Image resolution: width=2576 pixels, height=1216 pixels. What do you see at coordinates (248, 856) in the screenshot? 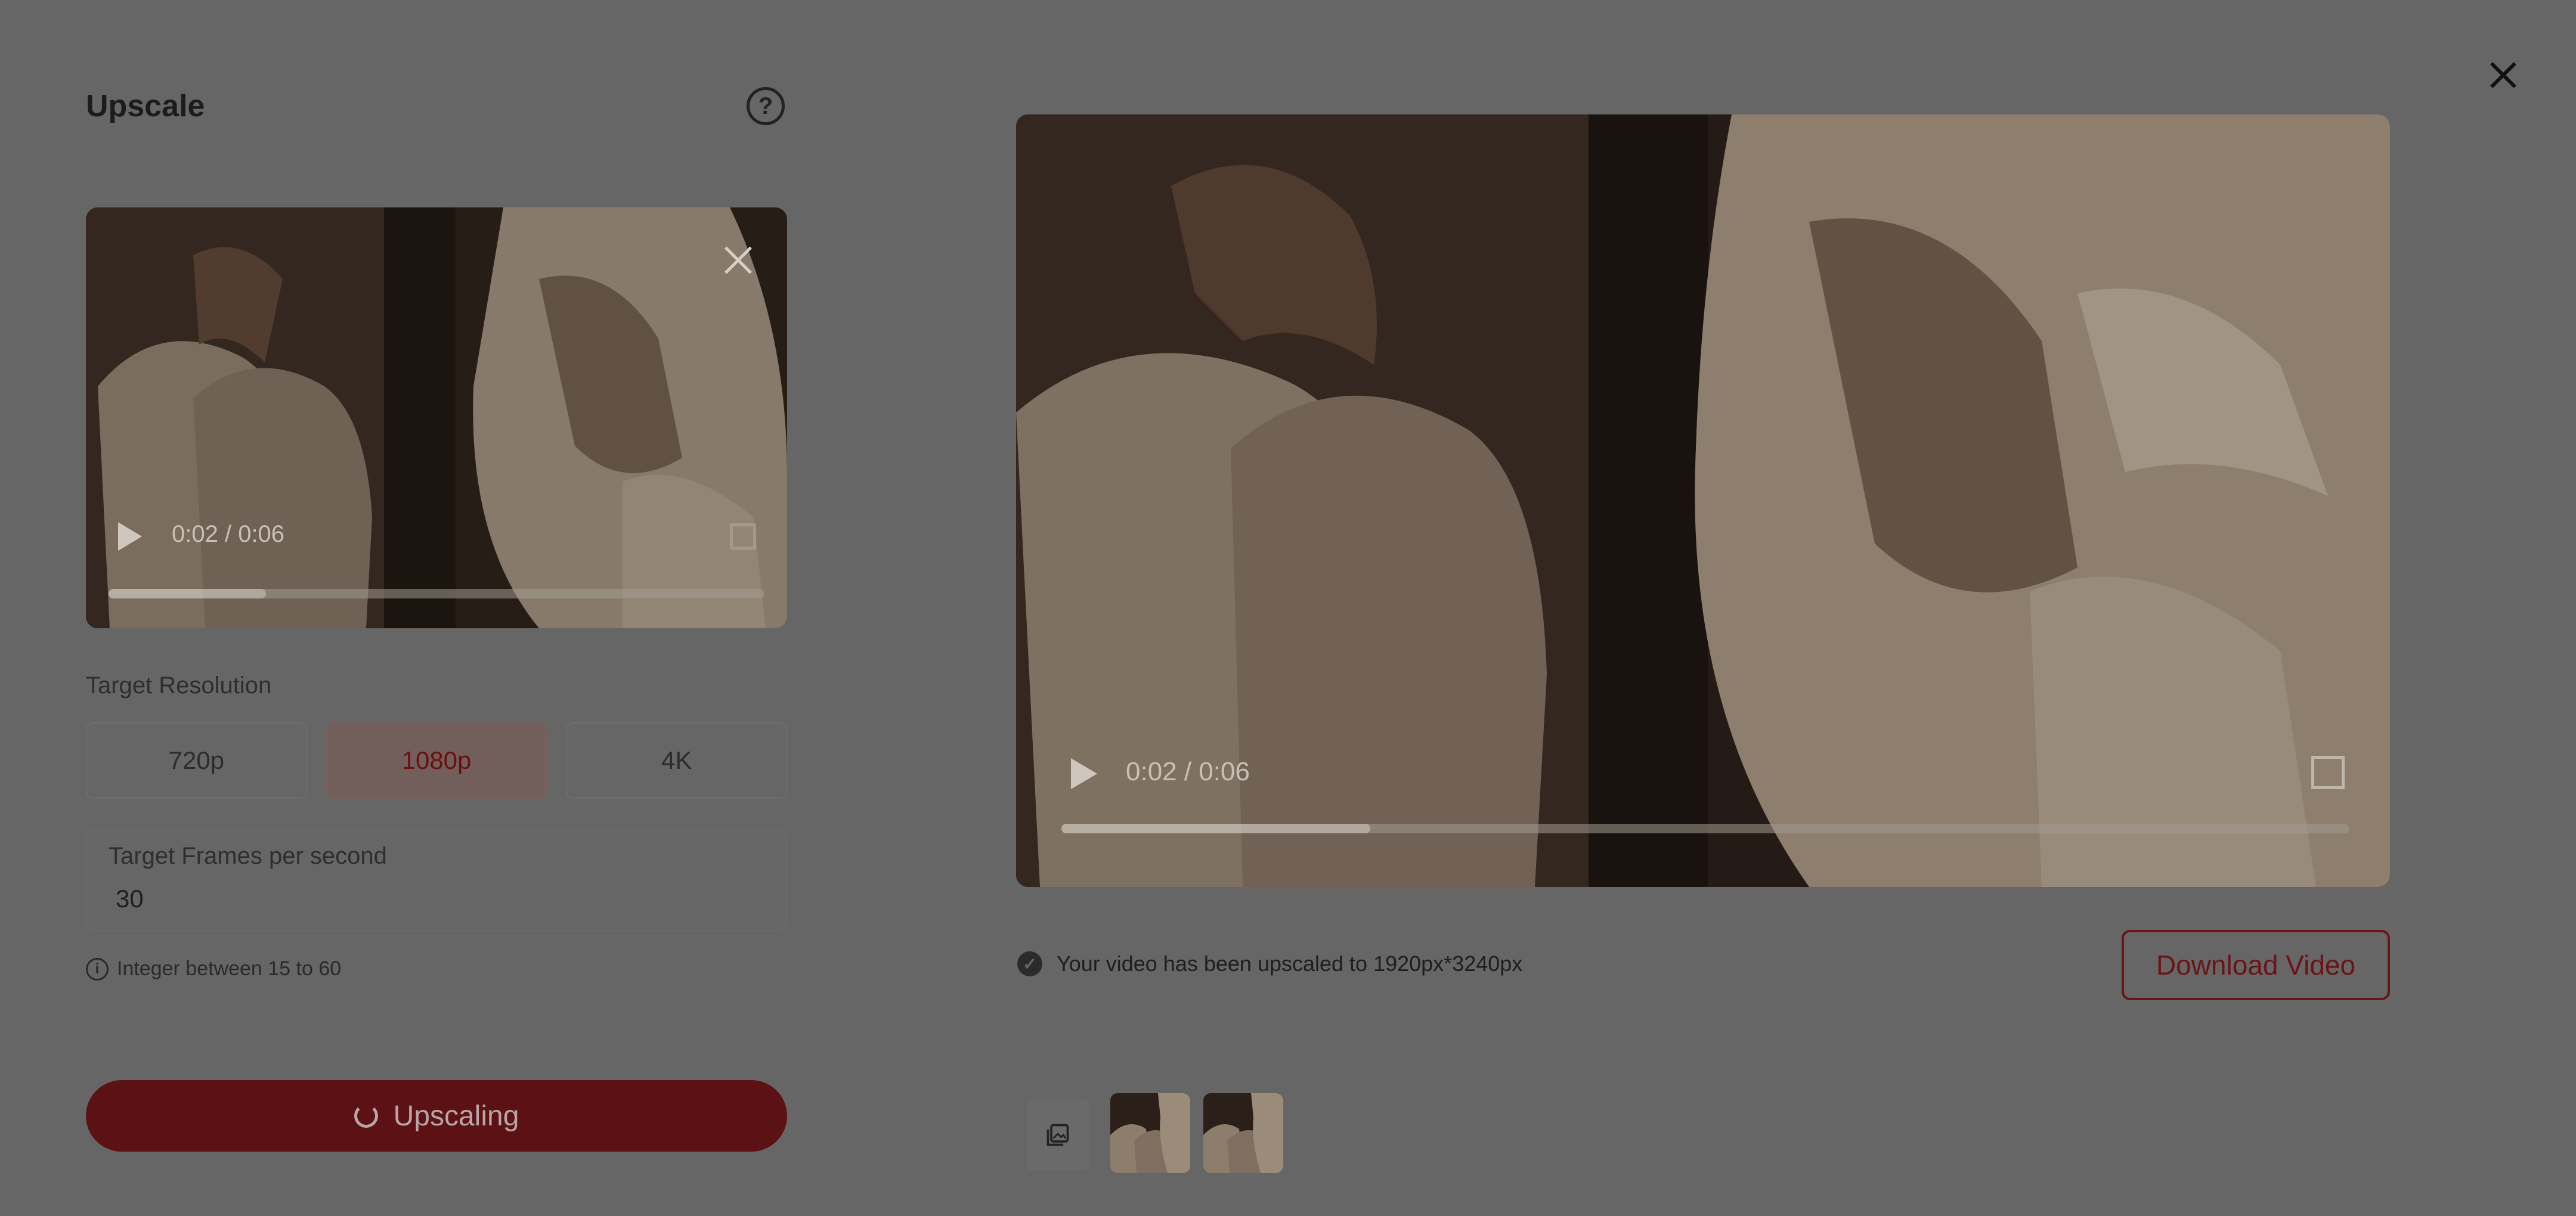
I see `fps-label: Target Frames per second` at bounding box center [248, 856].